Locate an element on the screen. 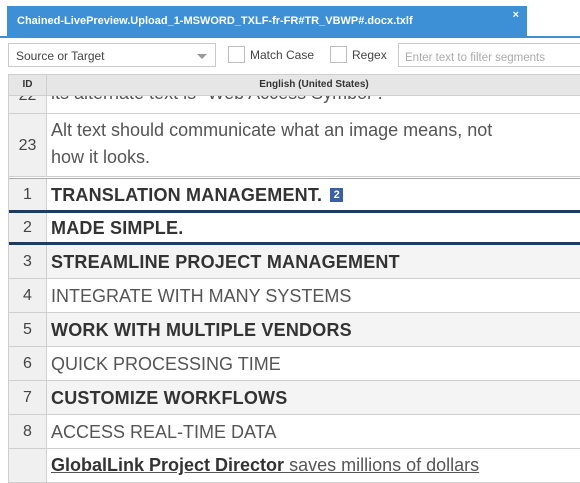 The image size is (580, 483). segment-row-6: 6 QUICK PROCESSING TIME is located at coordinates (294, 364).